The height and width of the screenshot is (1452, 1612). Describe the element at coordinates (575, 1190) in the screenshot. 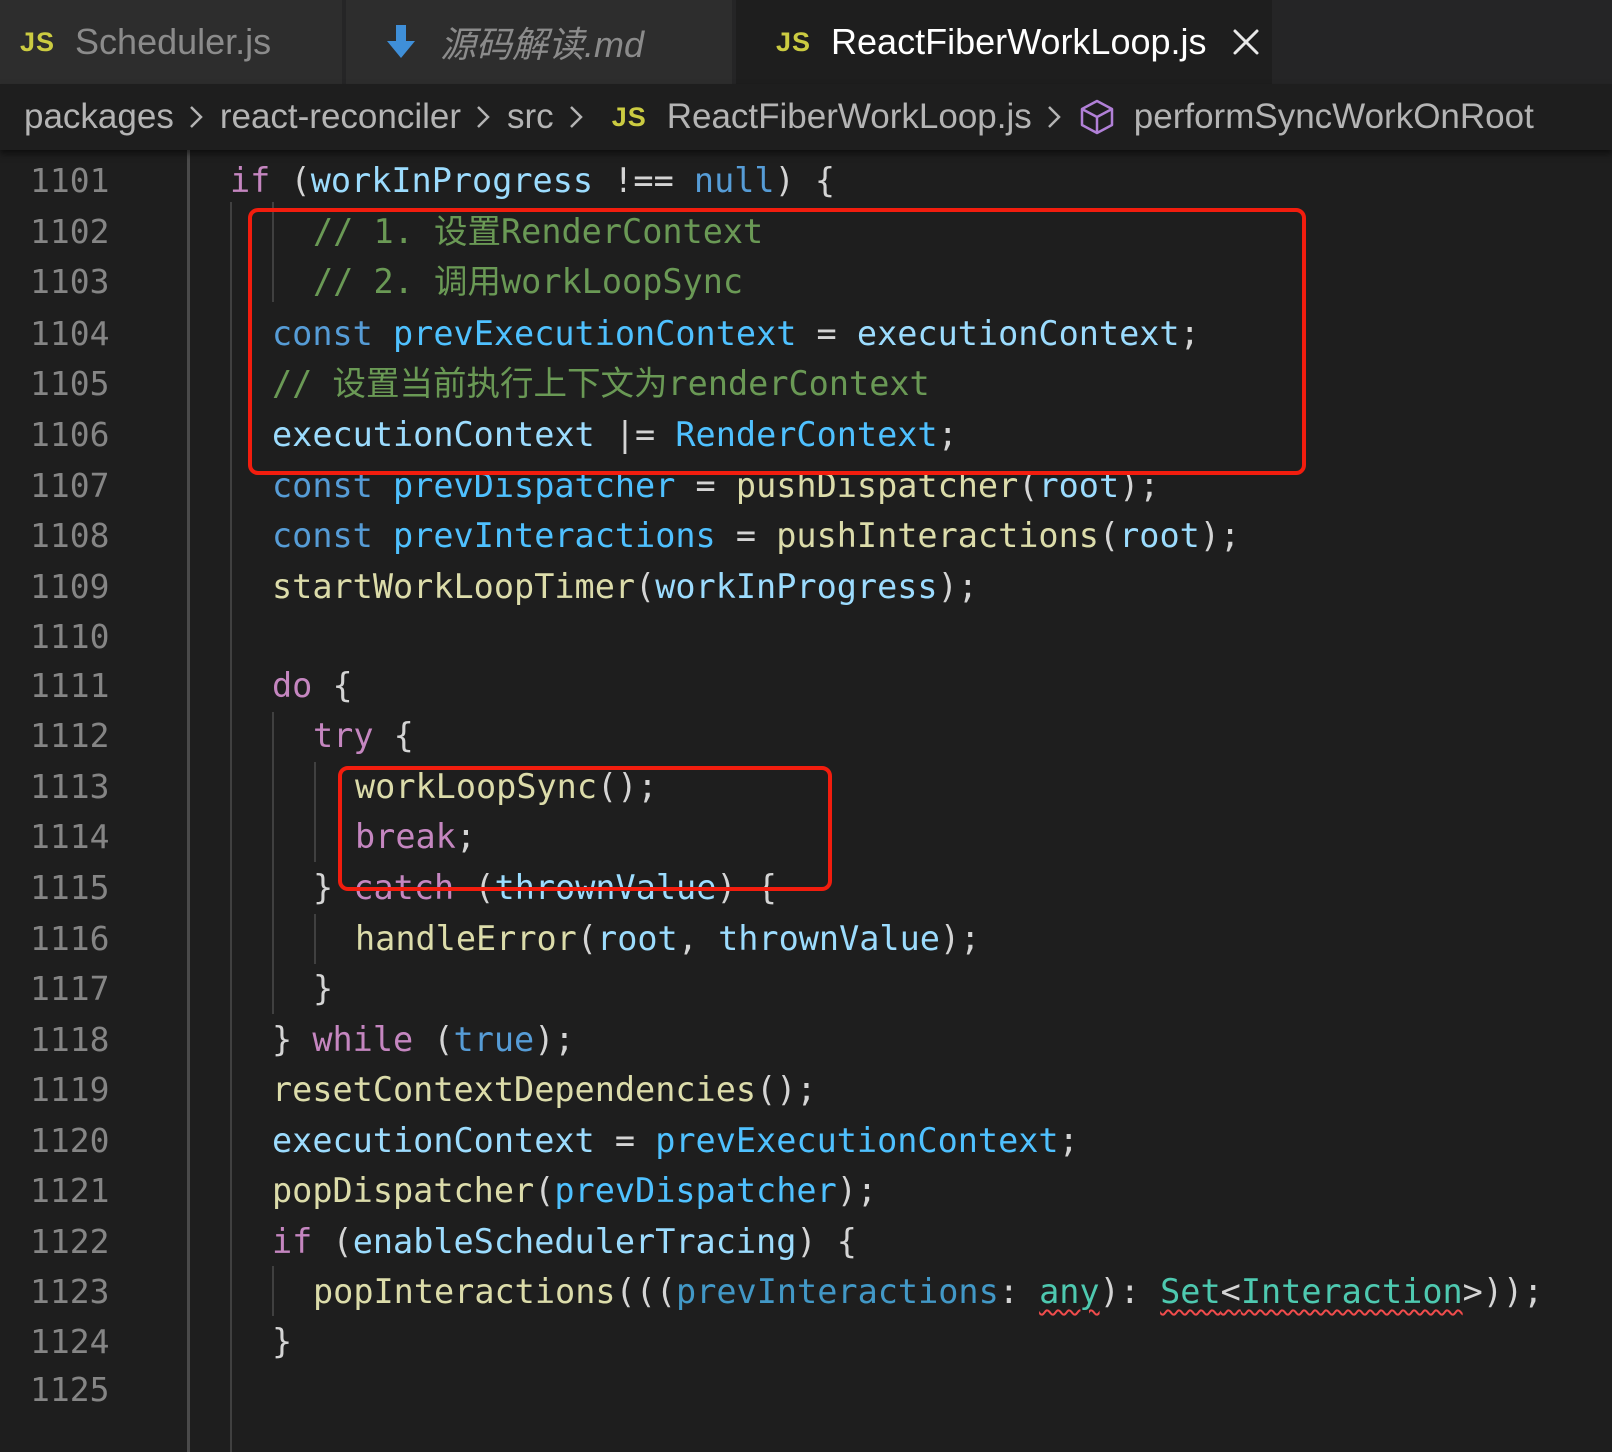

I see `code-line: popDispatcher(prevDispatcher);` at that location.